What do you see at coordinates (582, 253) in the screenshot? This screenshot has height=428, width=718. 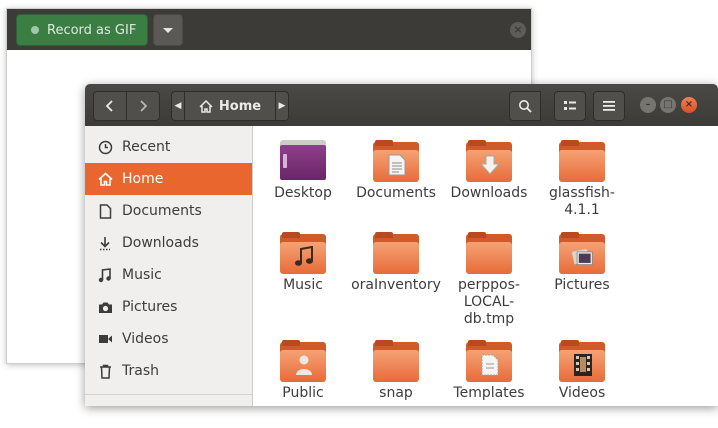 I see `pictures-folder-icon` at bounding box center [582, 253].